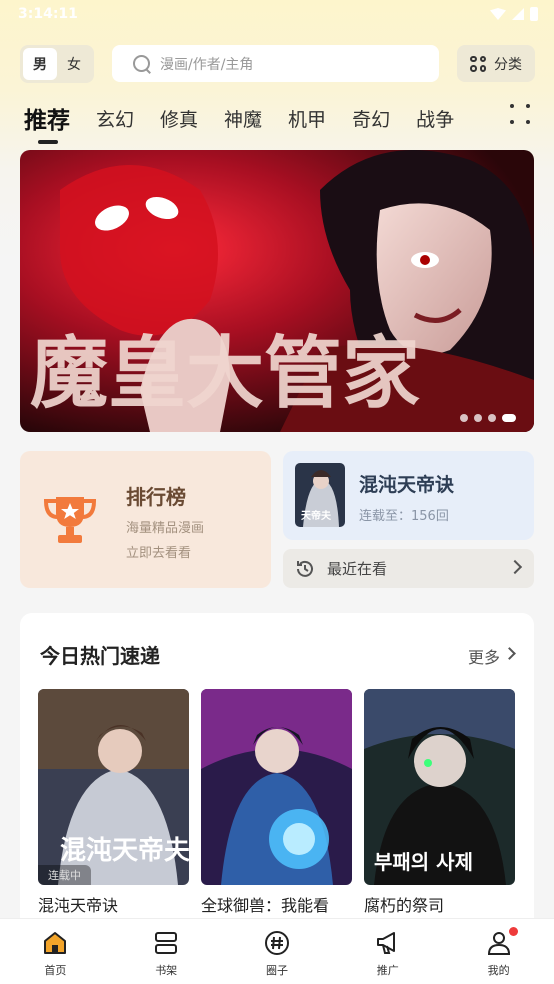 Image resolution: width=554 pixels, height=984 pixels. I want to click on ranking-card: 排行榜 海量精品漫画 立即去看看, so click(145, 519).